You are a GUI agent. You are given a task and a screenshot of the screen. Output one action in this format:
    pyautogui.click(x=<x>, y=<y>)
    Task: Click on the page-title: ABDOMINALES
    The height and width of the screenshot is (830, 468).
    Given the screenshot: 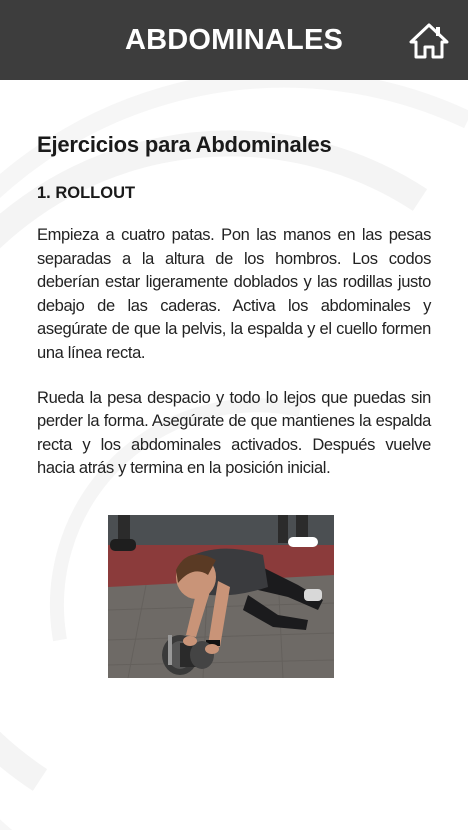 What is the action you would take?
    pyautogui.click(x=234, y=40)
    